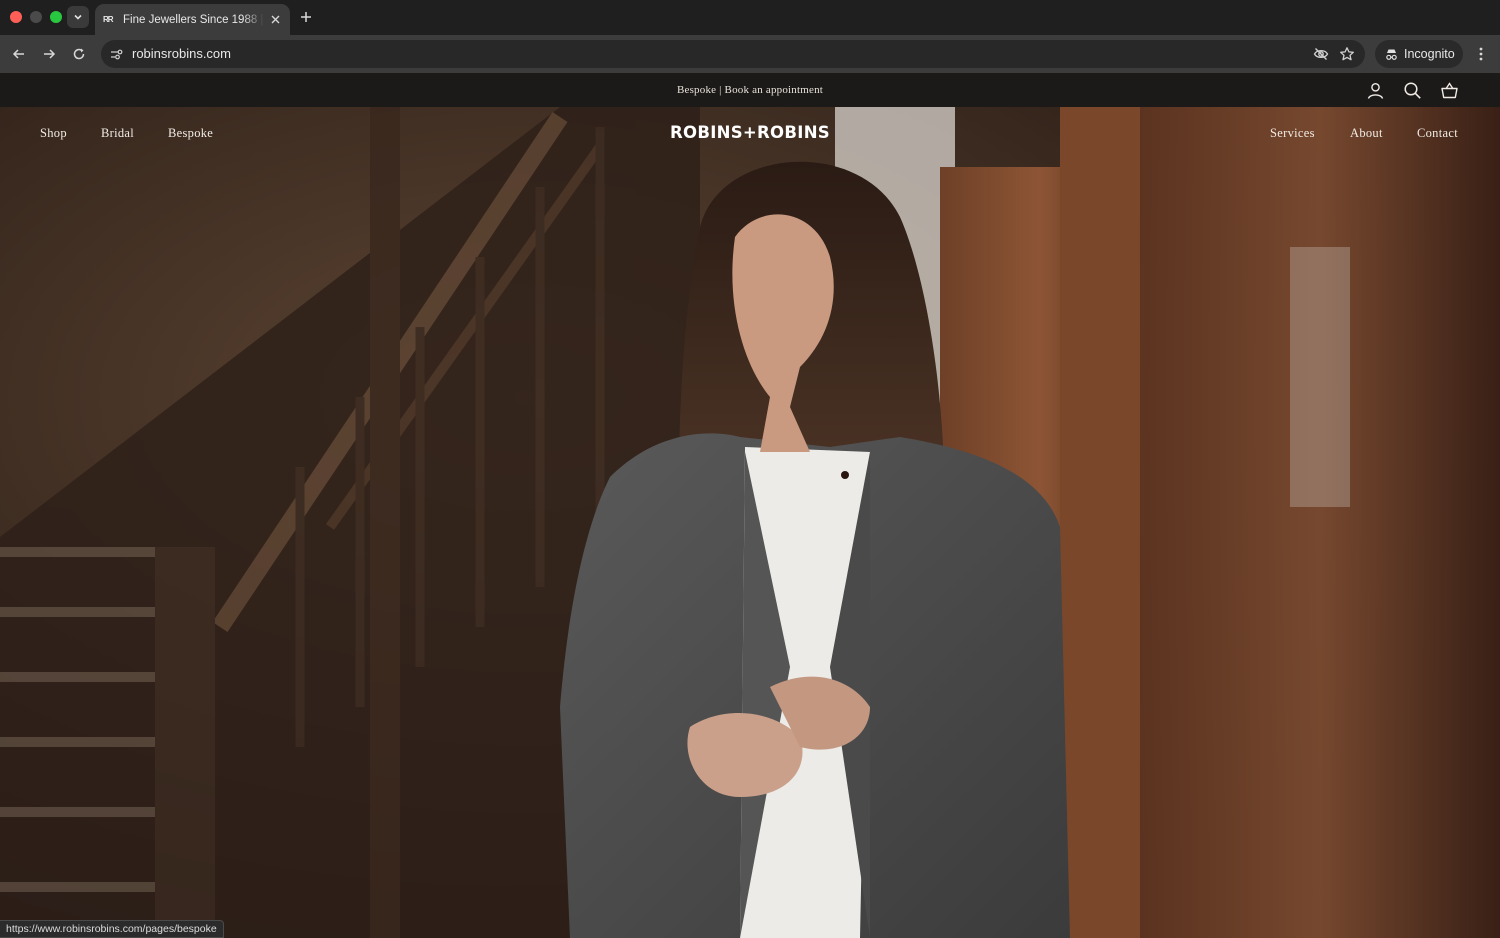  What do you see at coordinates (1366, 133) in the screenshot?
I see `nav-about: About` at bounding box center [1366, 133].